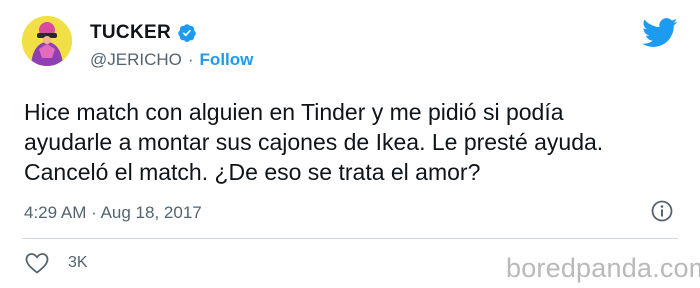 This screenshot has width=700, height=288. I want to click on like-row: 3K, so click(56, 263).